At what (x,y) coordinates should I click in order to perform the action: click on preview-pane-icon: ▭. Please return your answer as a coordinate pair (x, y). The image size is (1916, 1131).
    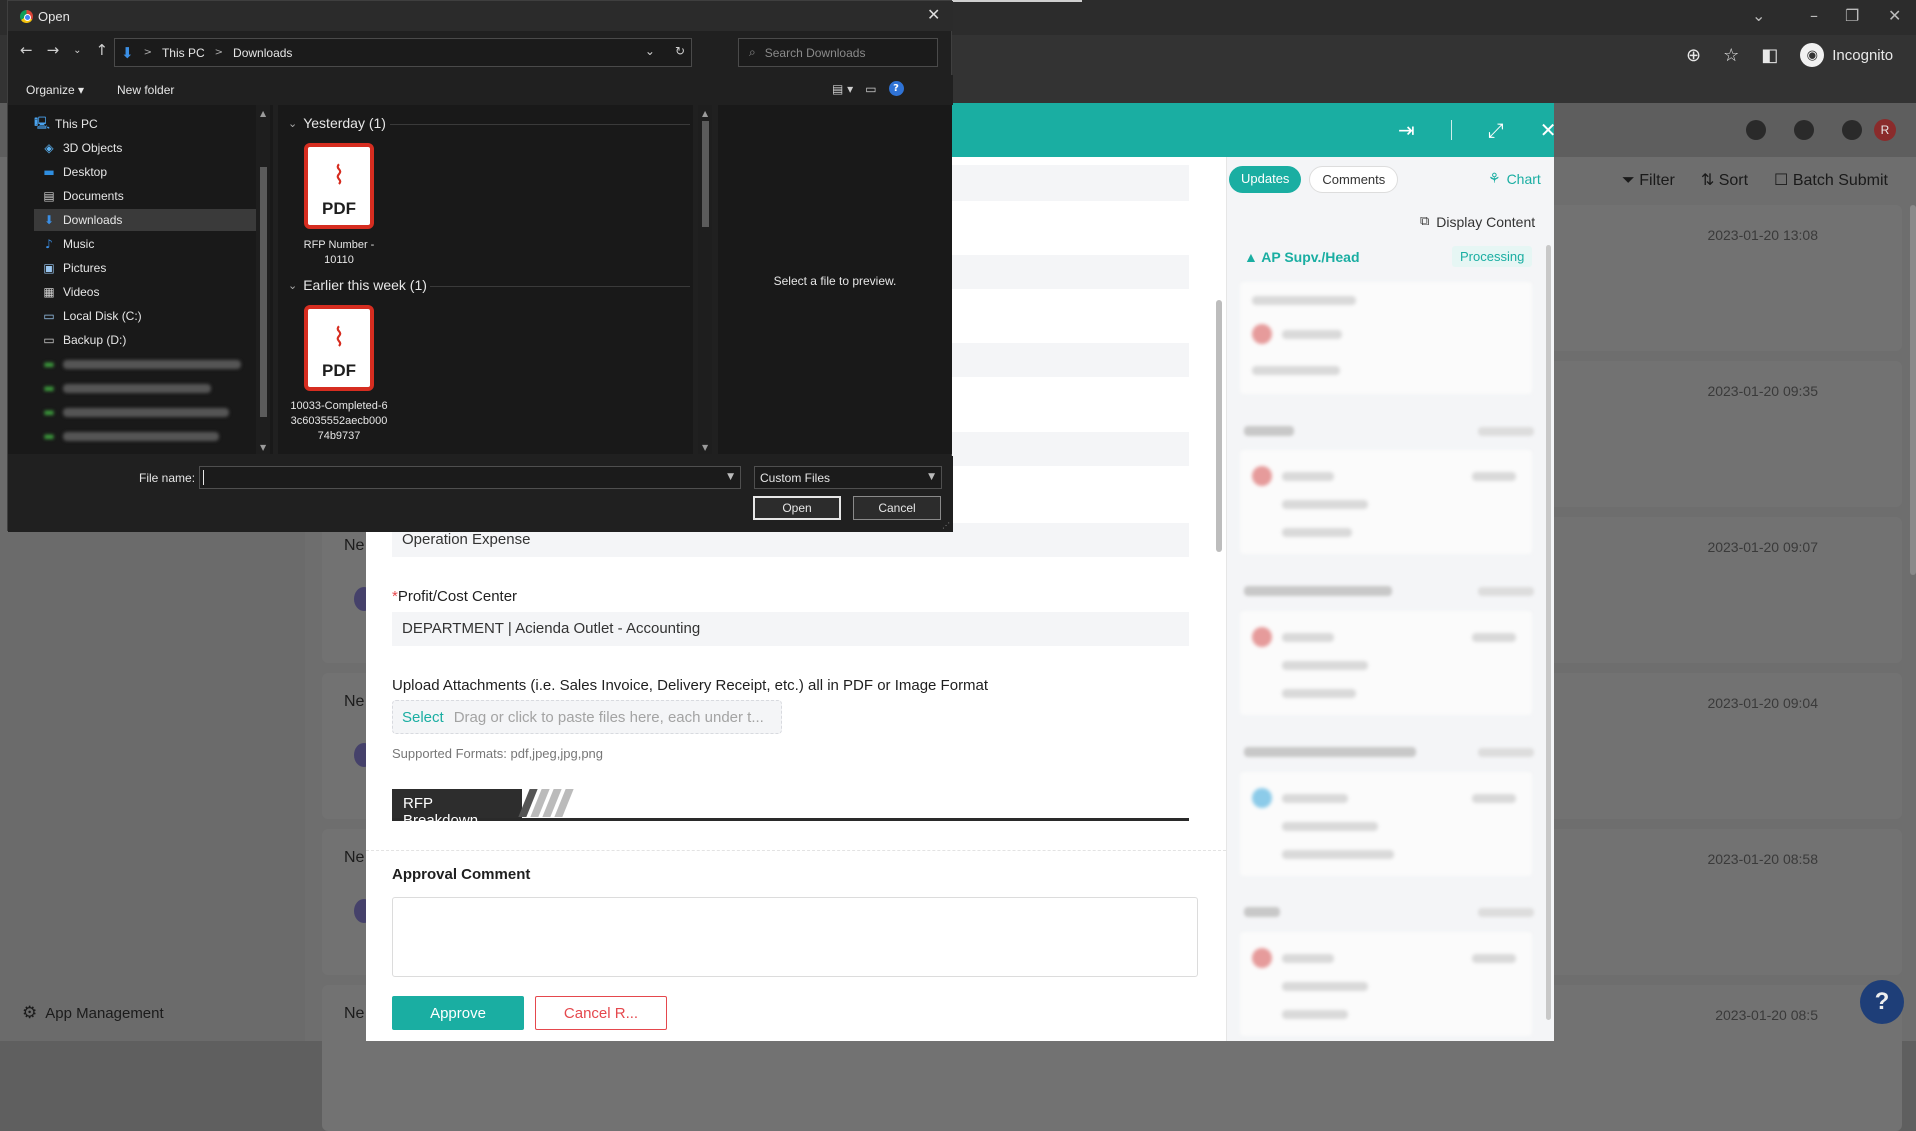
    Looking at the image, I should click on (870, 89).